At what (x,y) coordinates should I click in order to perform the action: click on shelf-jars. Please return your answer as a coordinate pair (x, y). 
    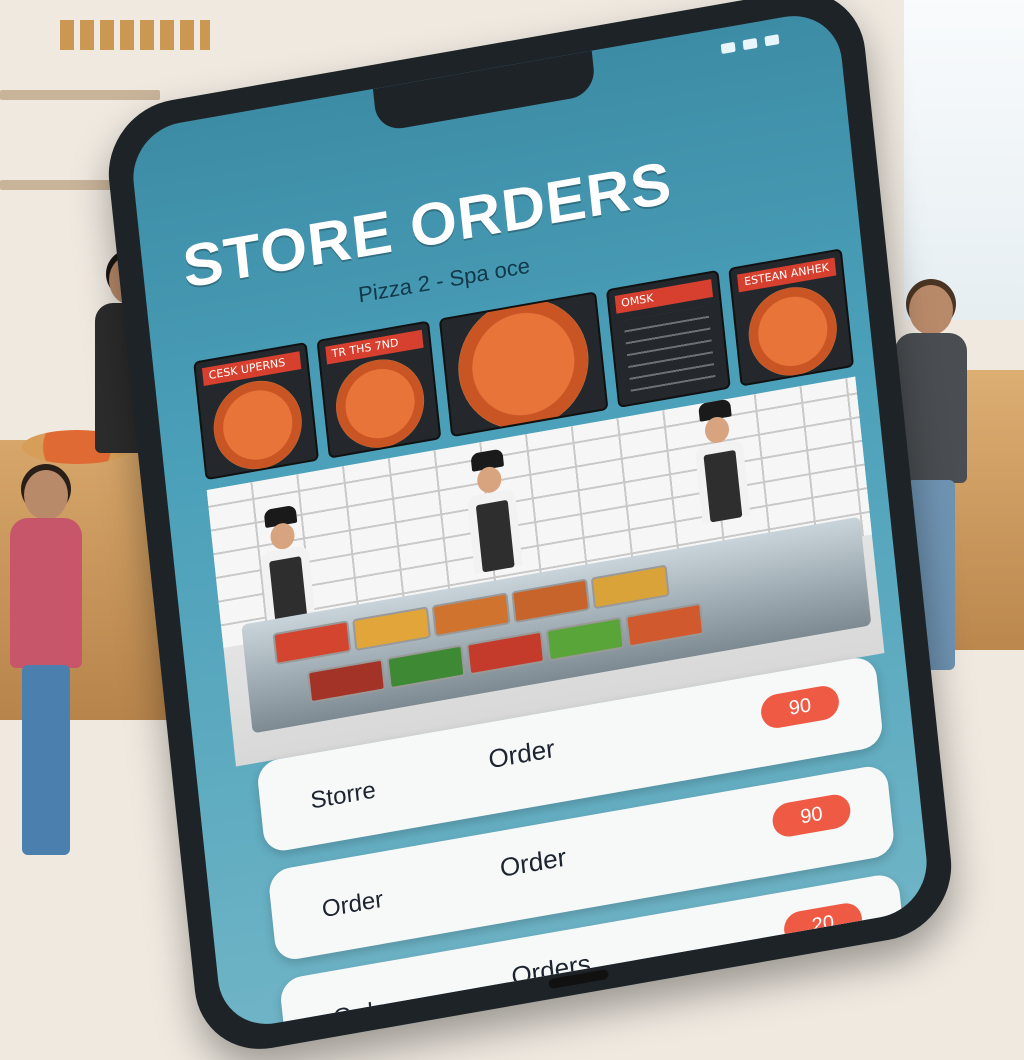
    Looking at the image, I should click on (135, 35).